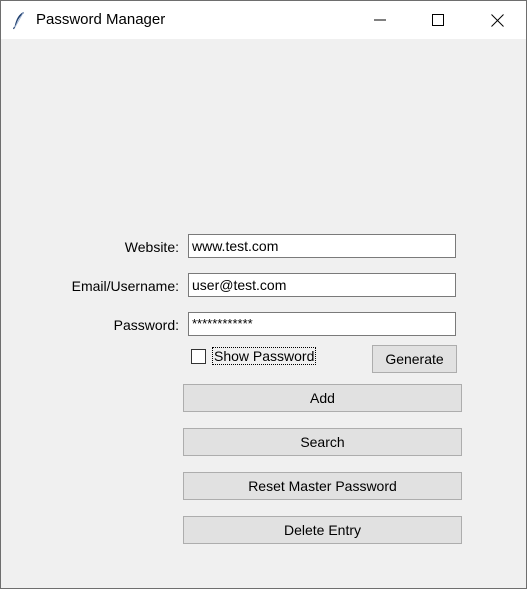 The image size is (527, 589). I want to click on website-field: www.test.com, so click(322, 246).